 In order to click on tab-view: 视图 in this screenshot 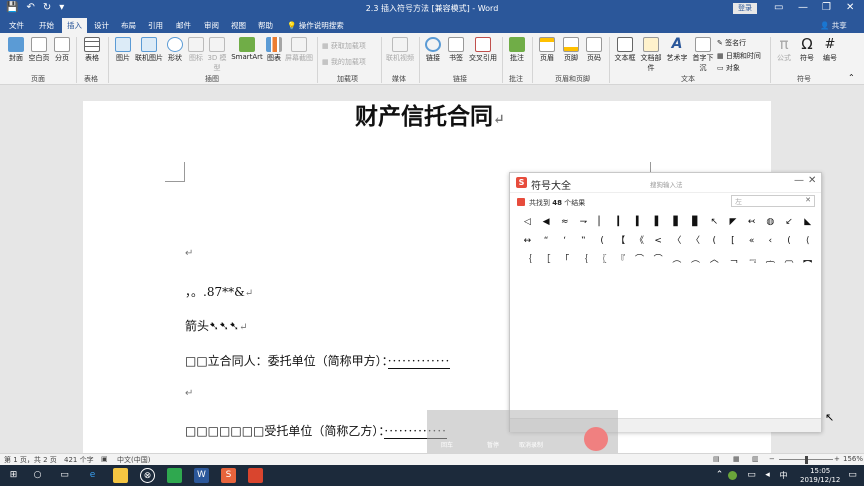, I will do `click(238, 25)`.